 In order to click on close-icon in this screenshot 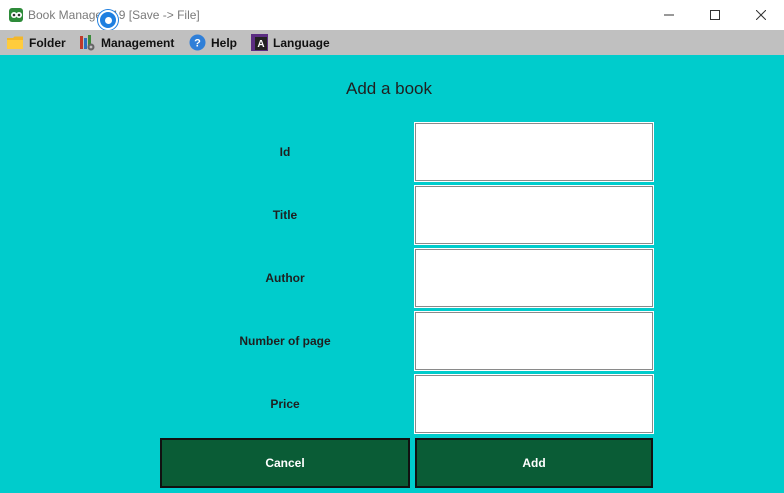, I will do `click(761, 15)`.